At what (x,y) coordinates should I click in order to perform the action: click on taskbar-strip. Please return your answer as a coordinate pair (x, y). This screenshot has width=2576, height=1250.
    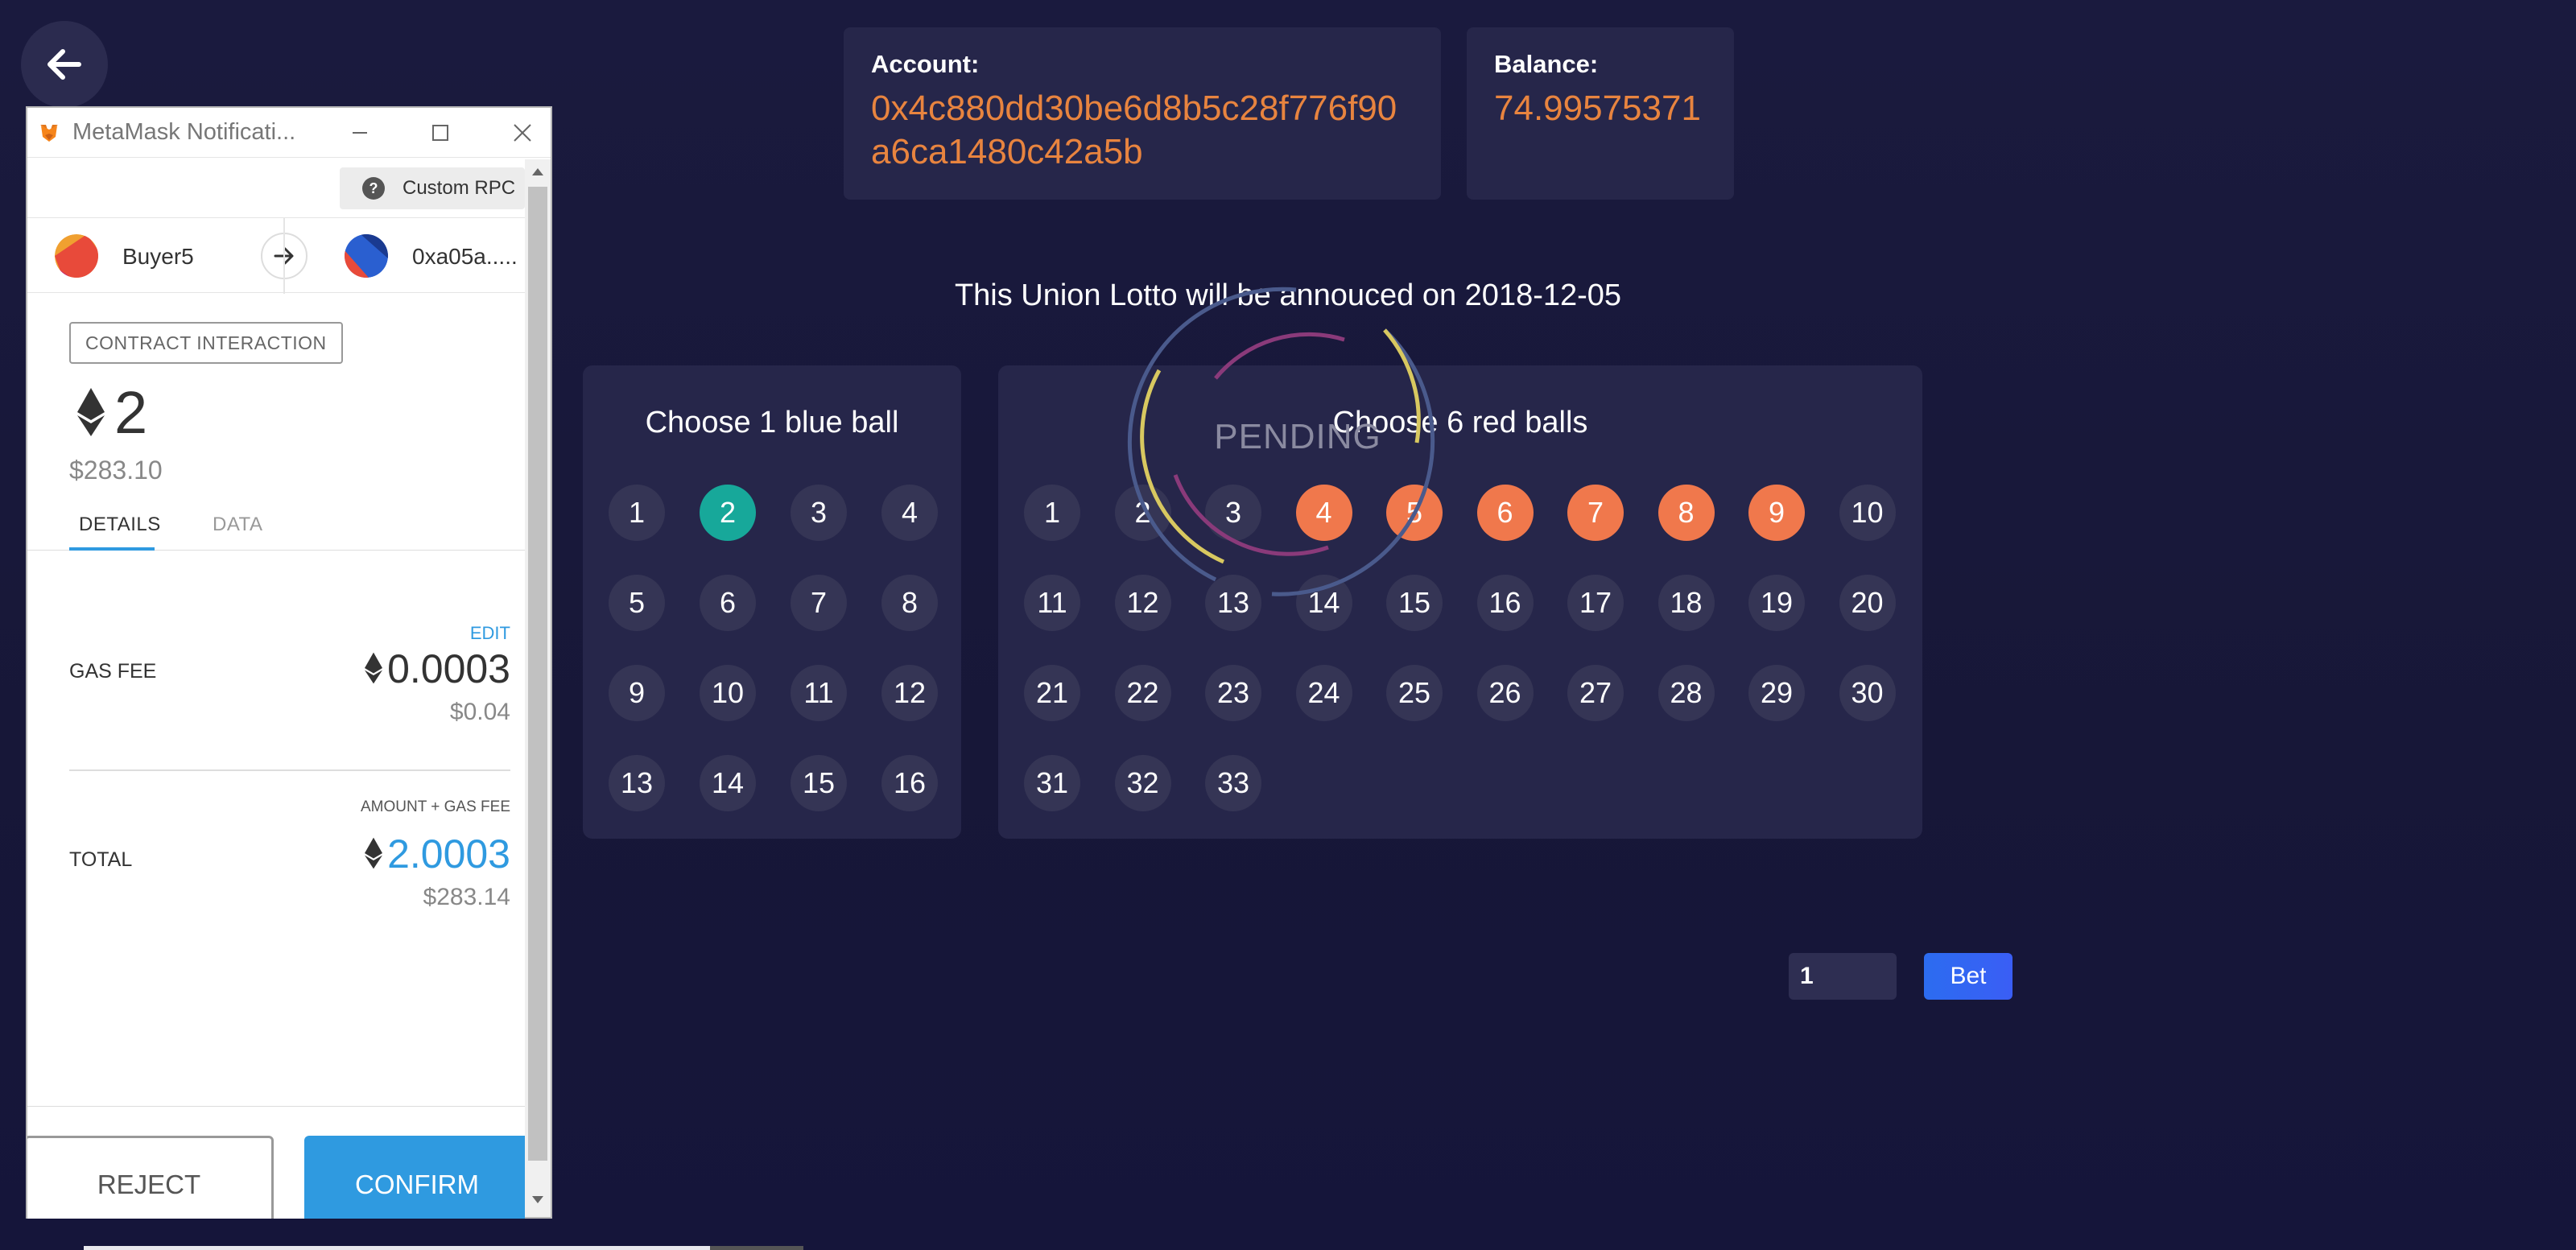
    Looking at the image, I should click on (397, 1248).